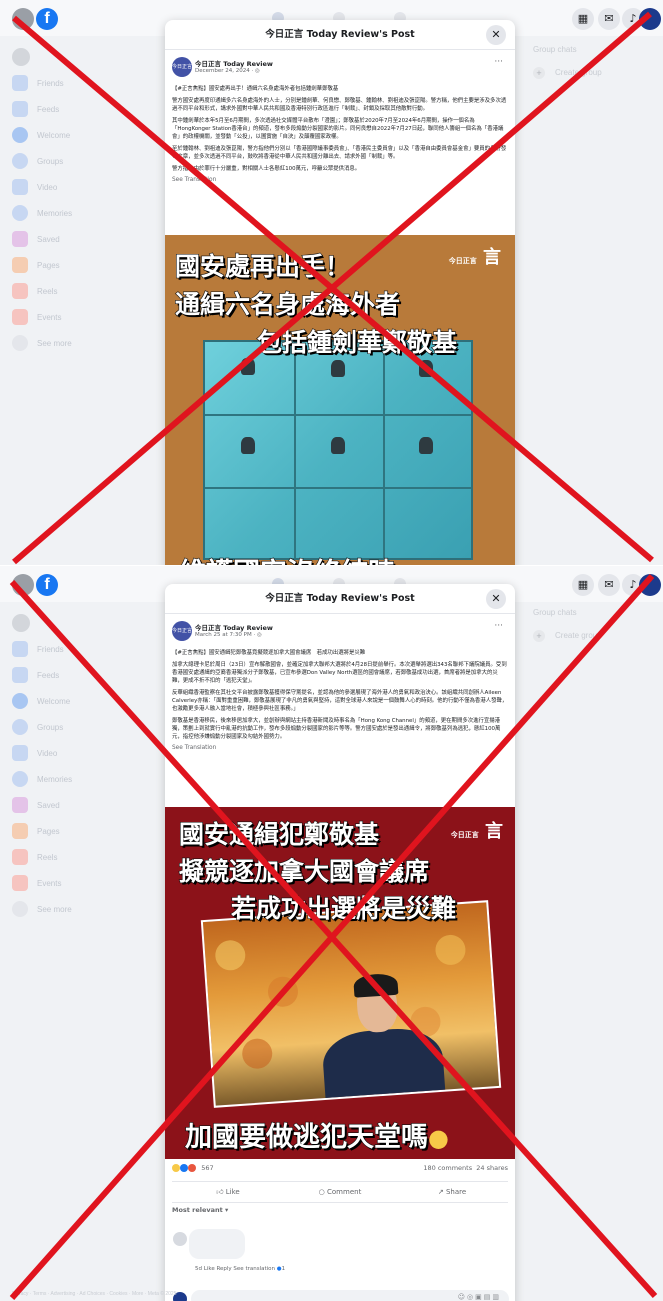 The image size is (663, 1301). I want to click on thumbs-up-icon: 👍︎, so click(221, 1192).